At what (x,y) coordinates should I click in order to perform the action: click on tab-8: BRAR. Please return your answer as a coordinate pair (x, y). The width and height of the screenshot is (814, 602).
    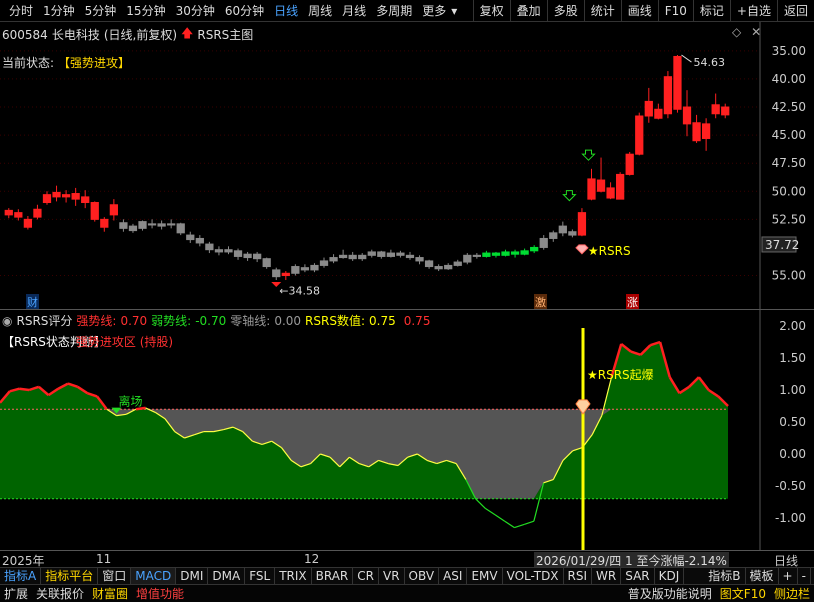
    Looking at the image, I should click on (333, 576).